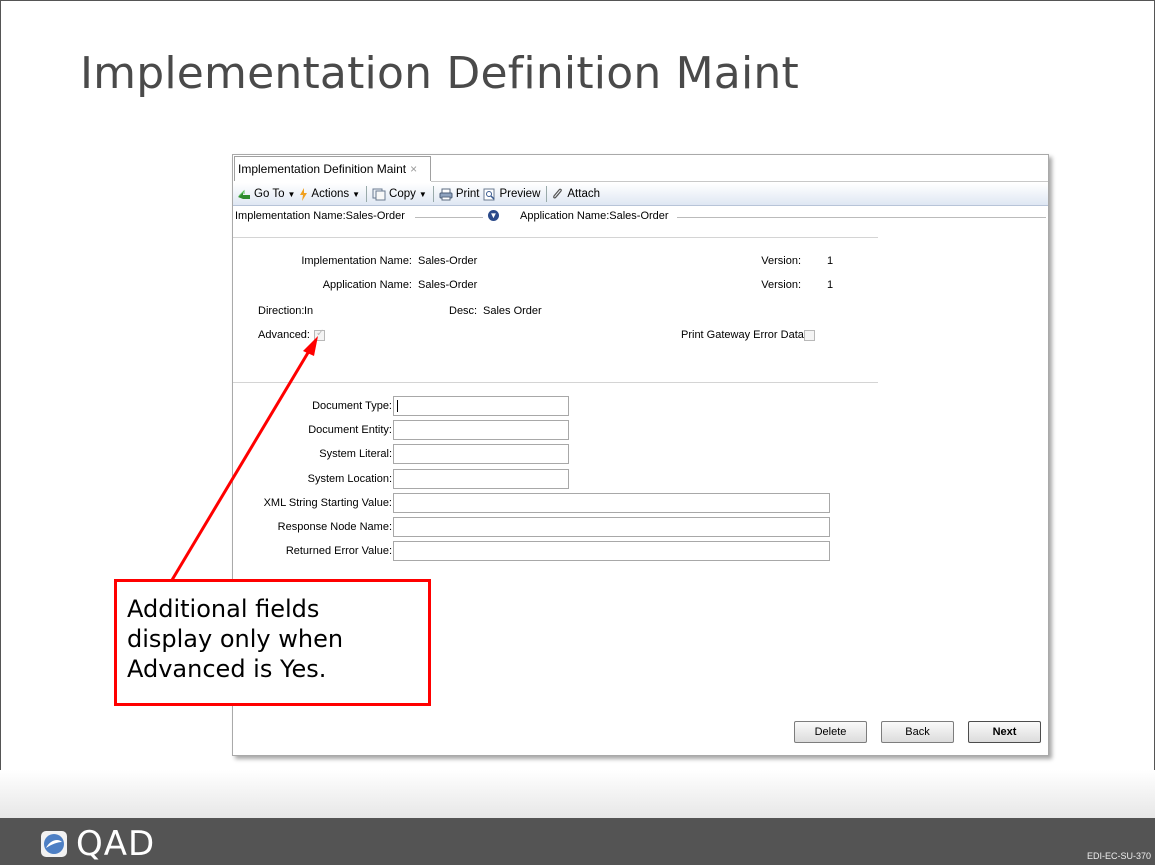 The height and width of the screenshot is (865, 1155). I want to click on document-type-input, so click(481, 406).